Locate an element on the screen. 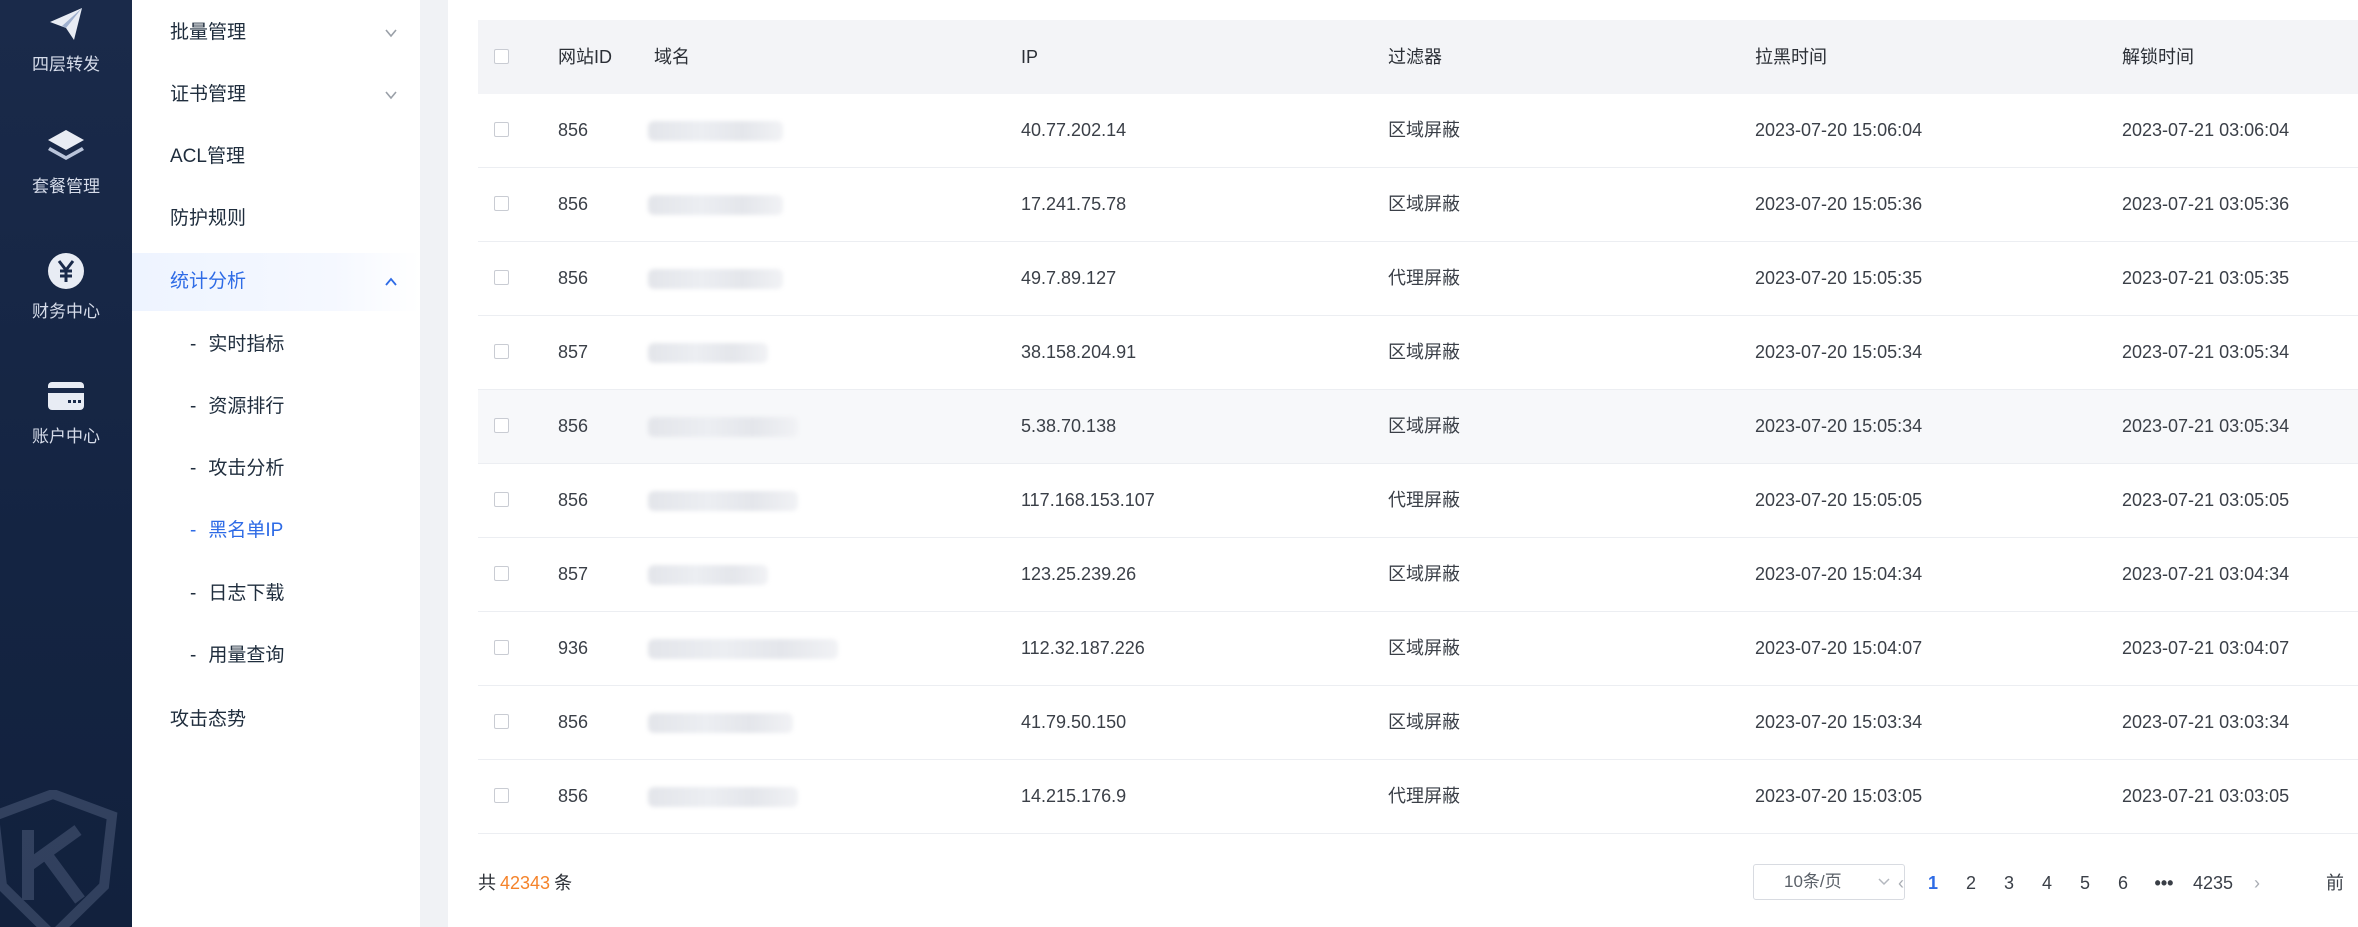 The width and height of the screenshot is (2358, 927). prev-page-button: ‹ is located at coordinates (1901, 883).